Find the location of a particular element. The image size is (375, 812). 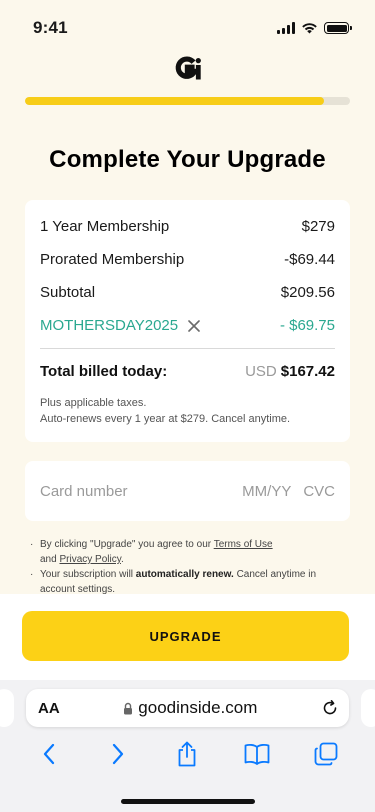

share-icon is located at coordinates (187, 754).